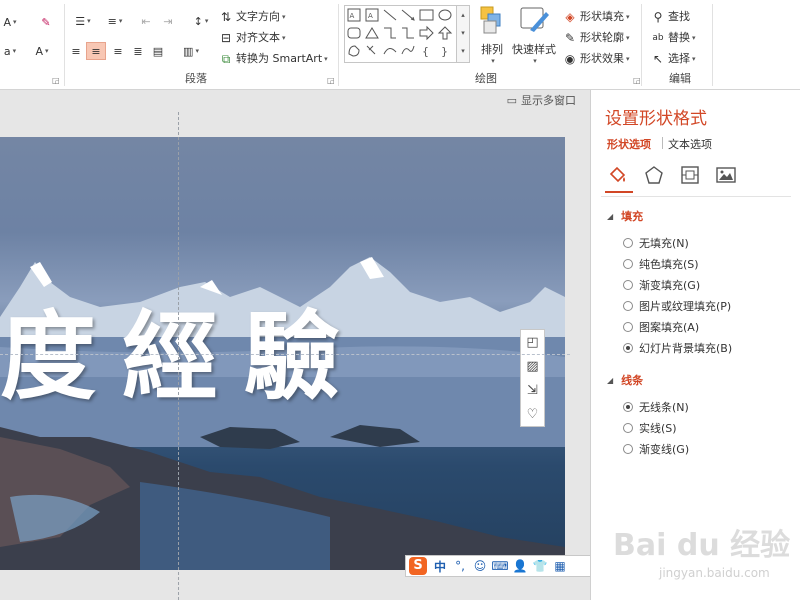 The width and height of the screenshot is (800, 600). Describe the element at coordinates (595, 17) in the screenshot. I see `shape-fill-button: ◈ 形状填充 ▾` at that location.